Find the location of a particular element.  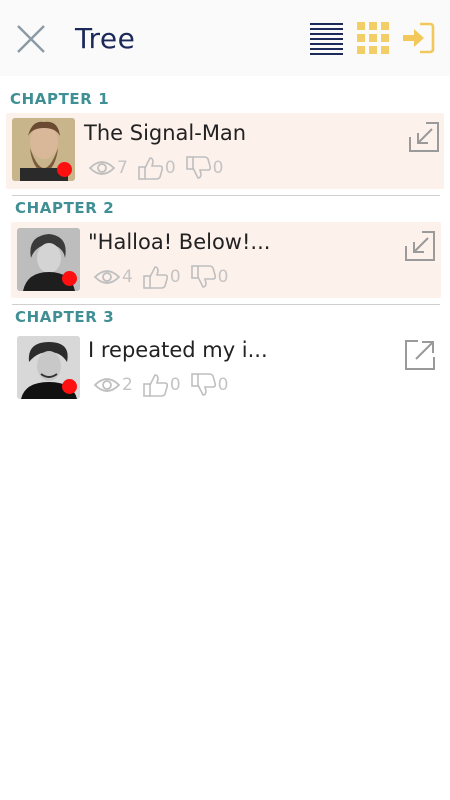

chapter-title: The Signal-Man is located at coordinates (165, 133).